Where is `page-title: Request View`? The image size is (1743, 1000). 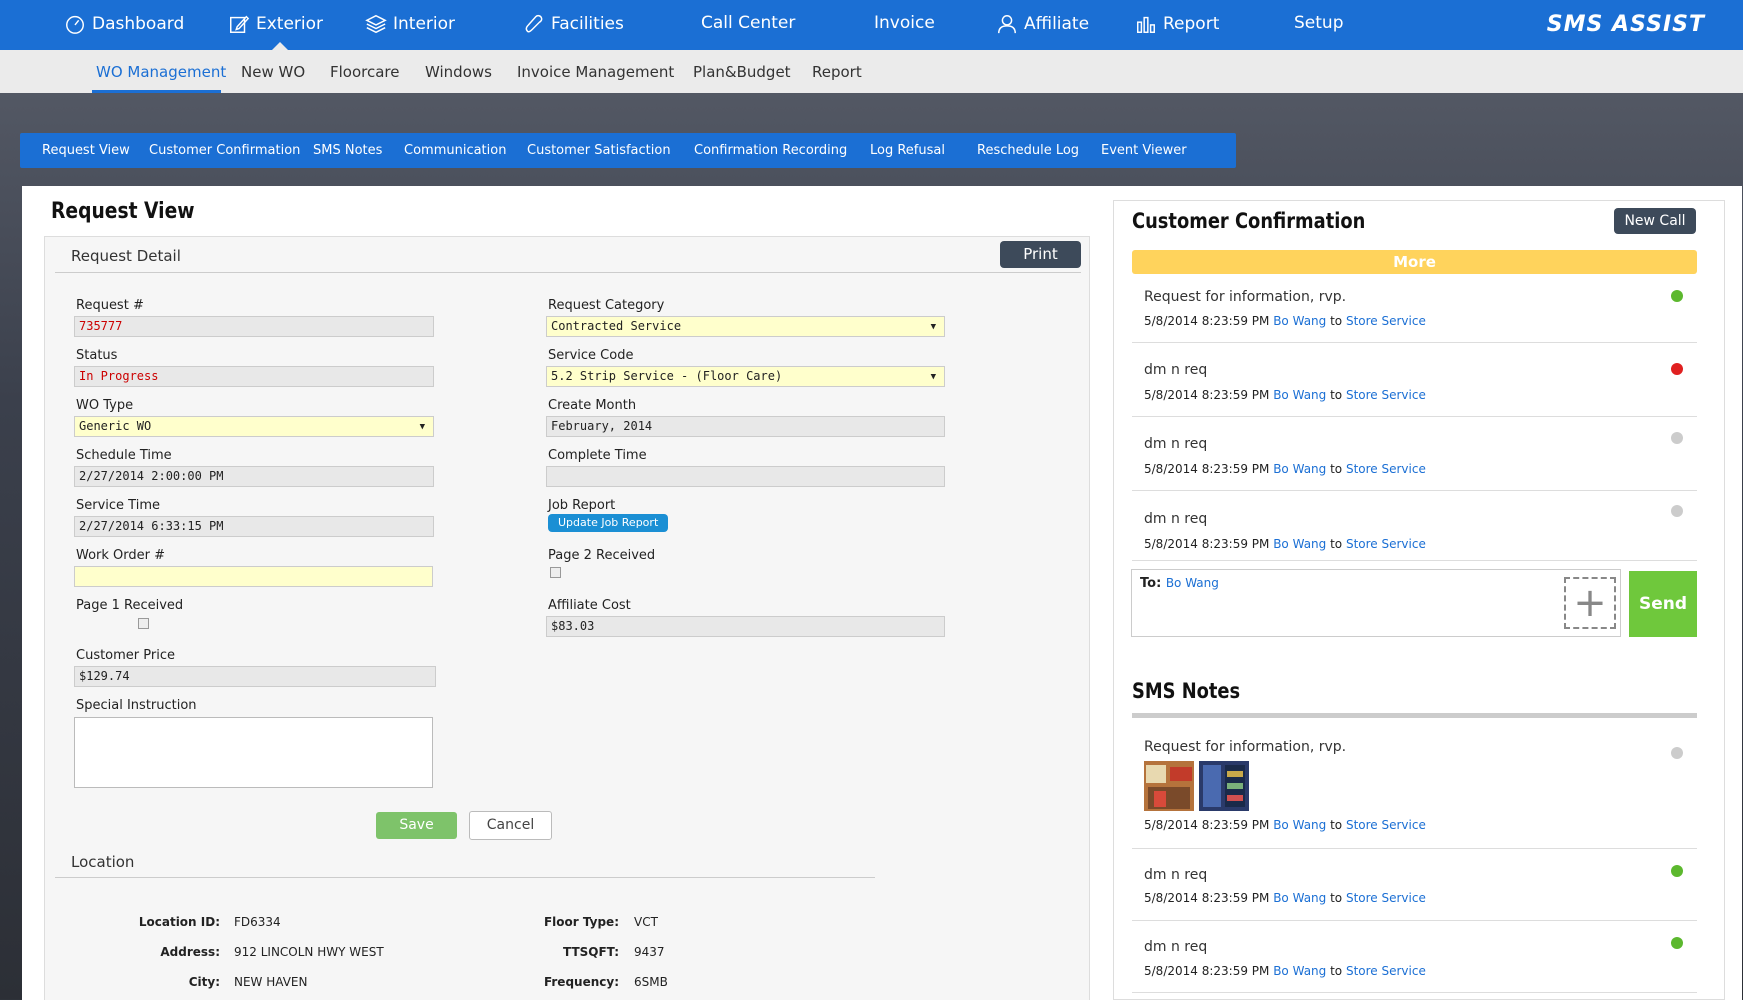 page-title: Request View is located at coordinates (123, 211).